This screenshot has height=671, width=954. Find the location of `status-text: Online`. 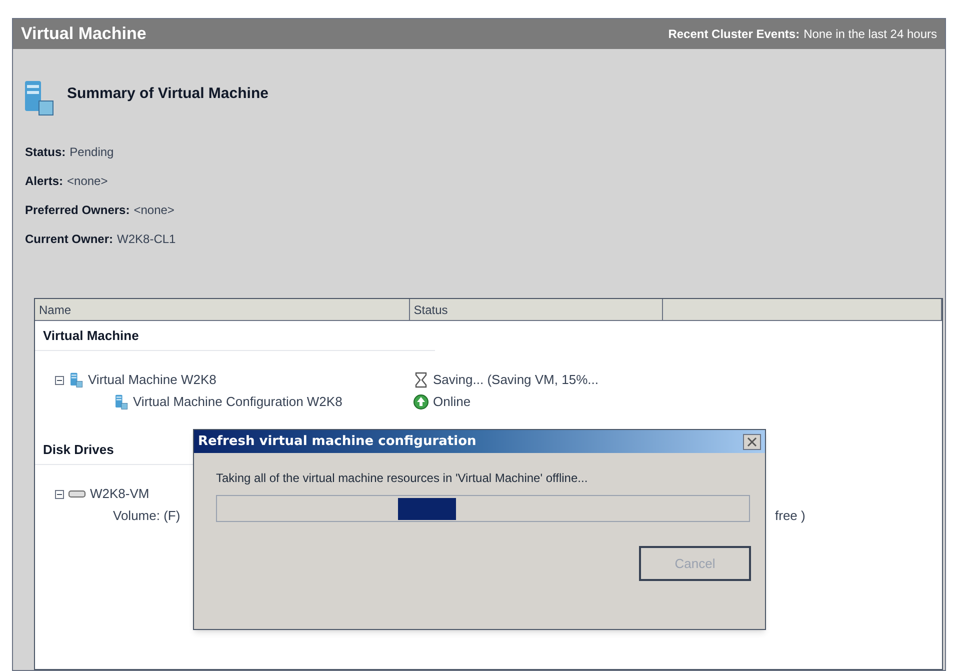

status-text: Online is located at coordinates (452, 402).